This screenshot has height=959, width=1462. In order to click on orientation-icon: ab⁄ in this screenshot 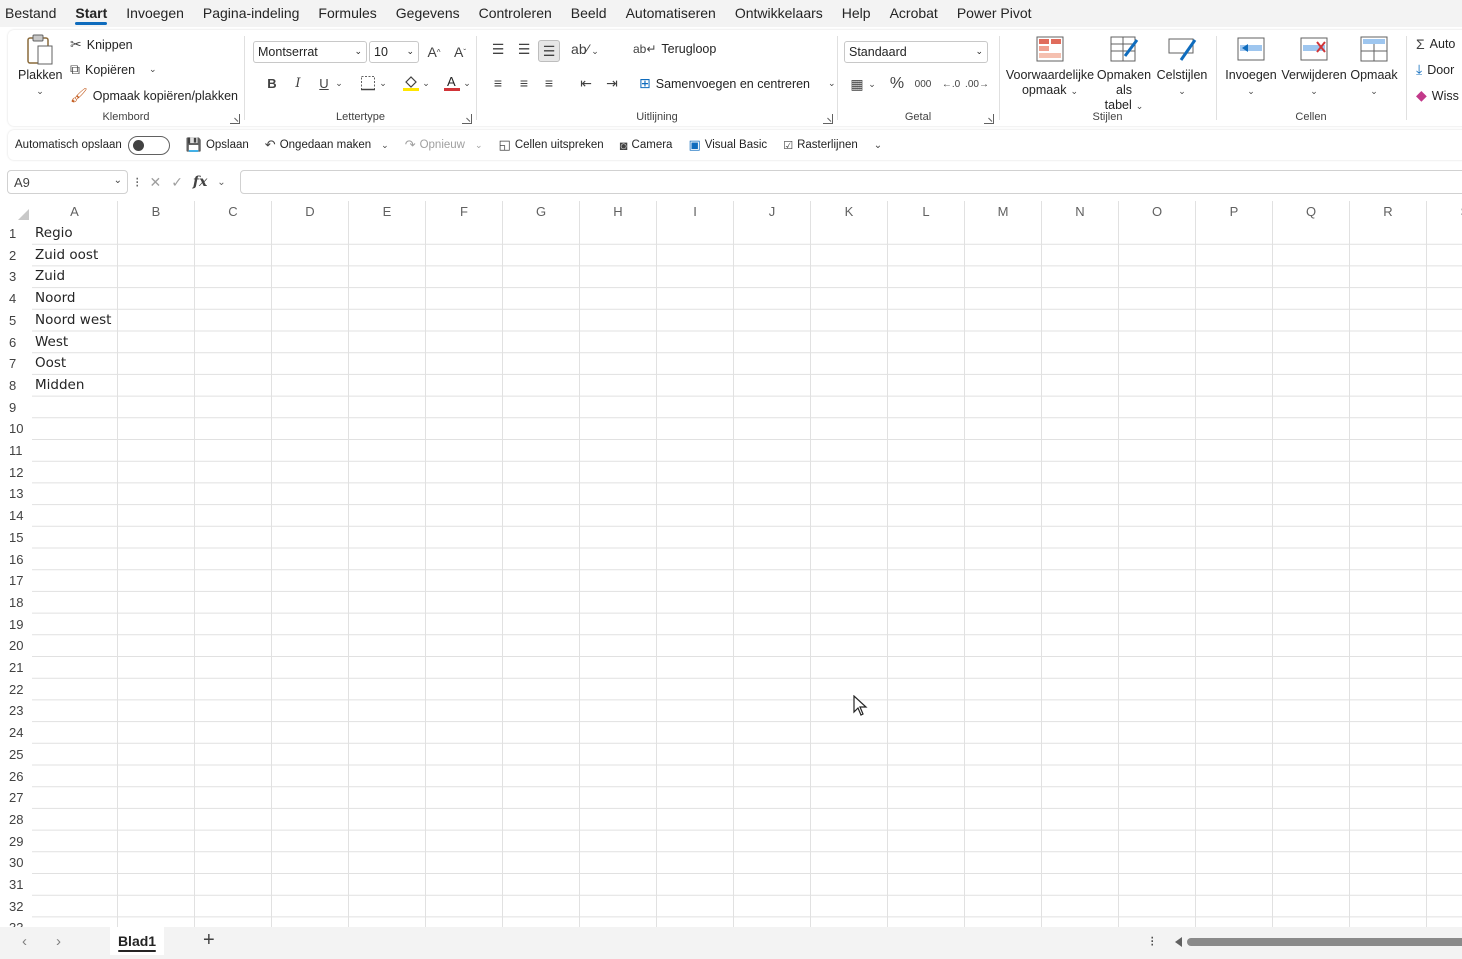, I will do `click(580, 49)`.